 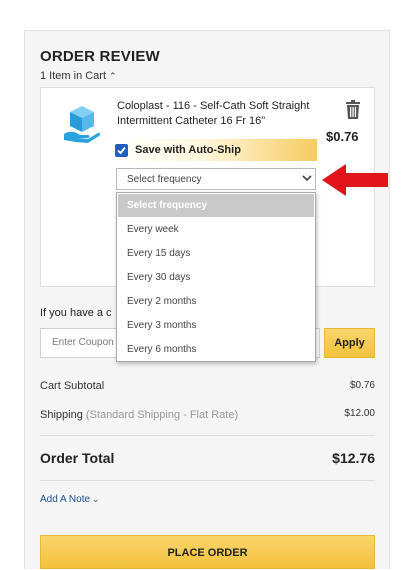 I want to click on autoship-checkbox, so click(x=121, y=150).